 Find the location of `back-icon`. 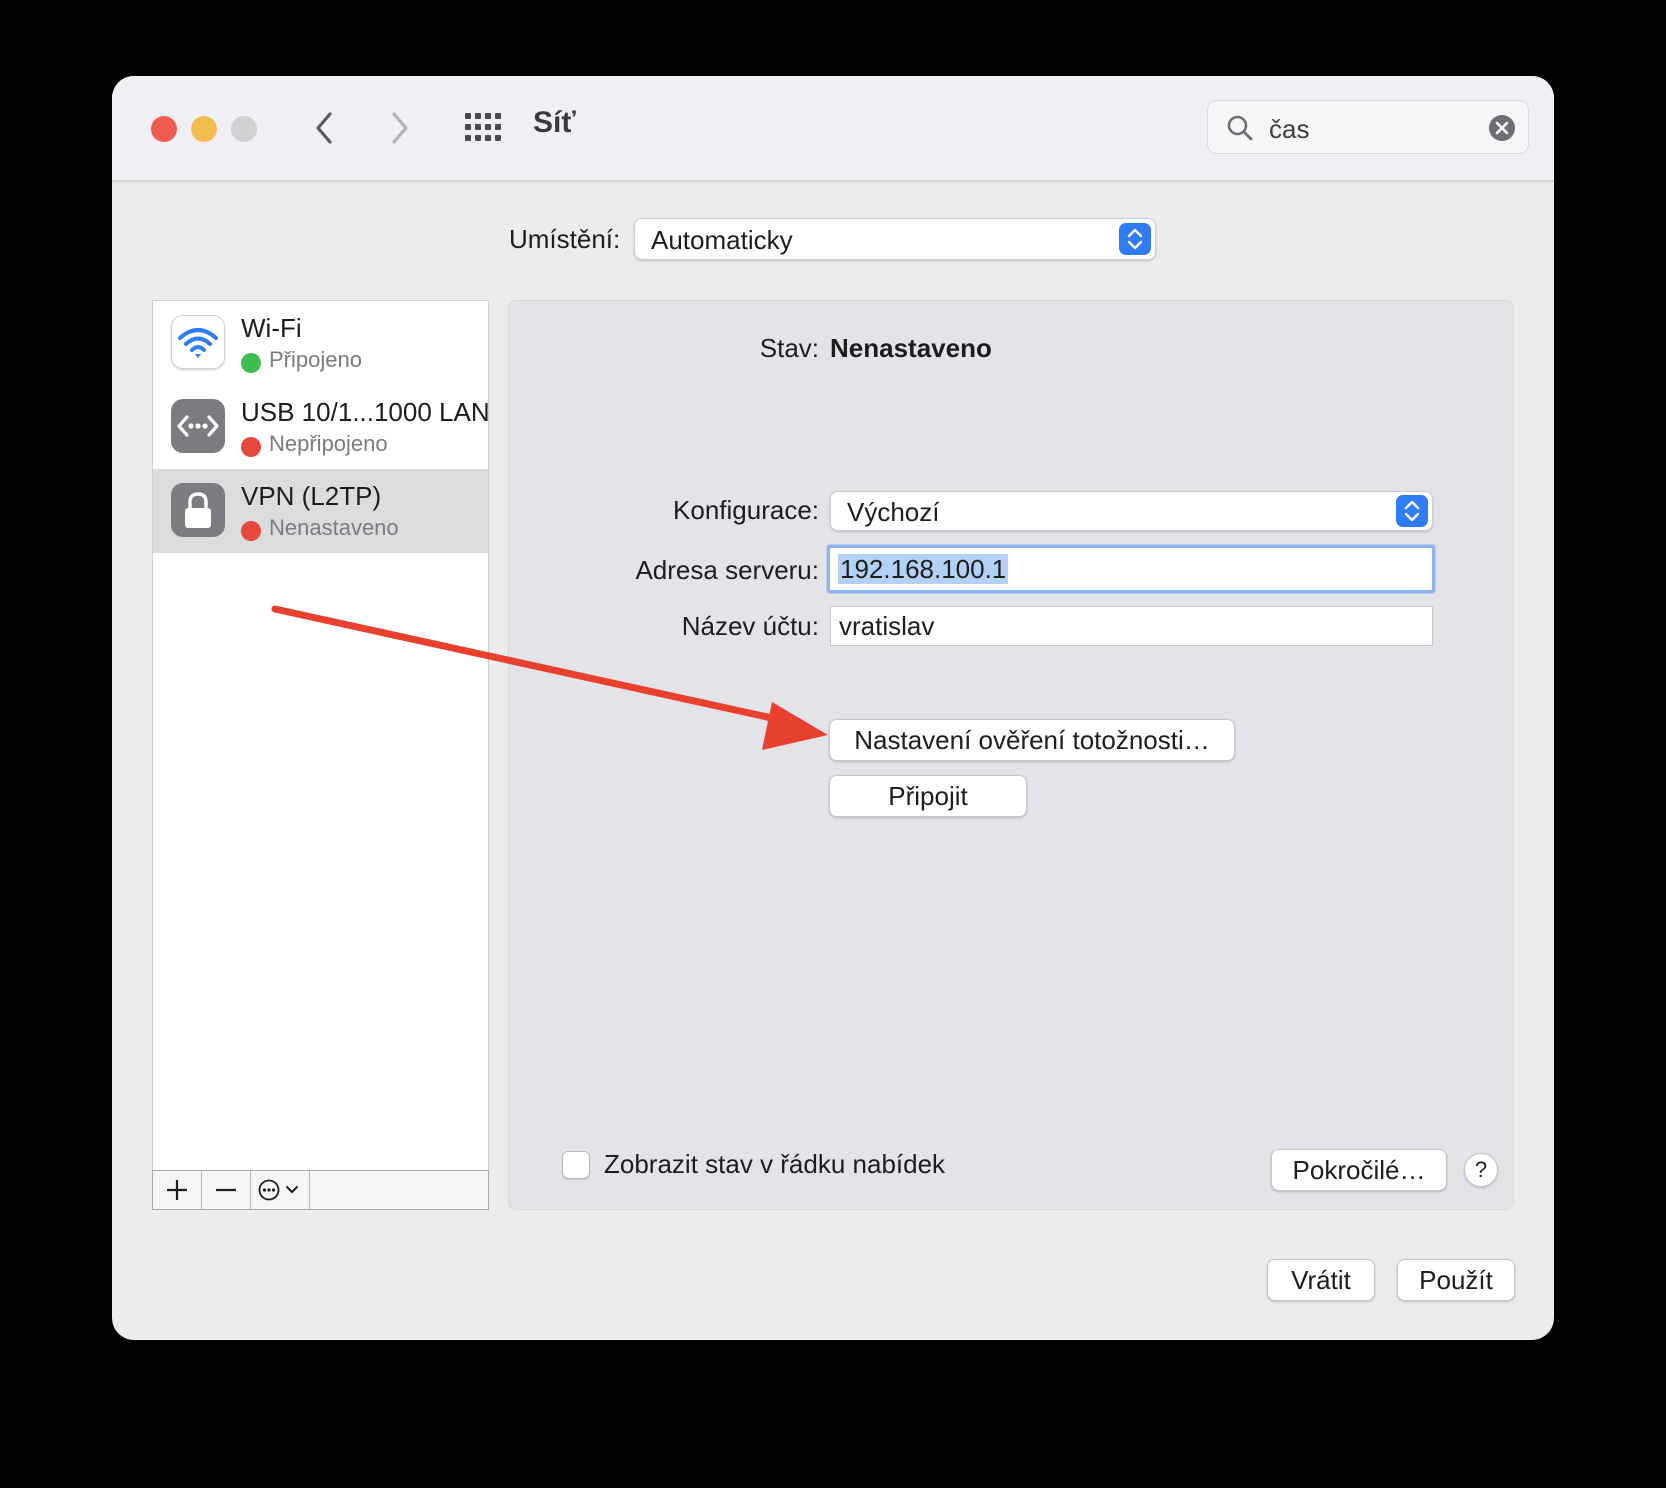

back-icon is located at coordinates (326, 128).